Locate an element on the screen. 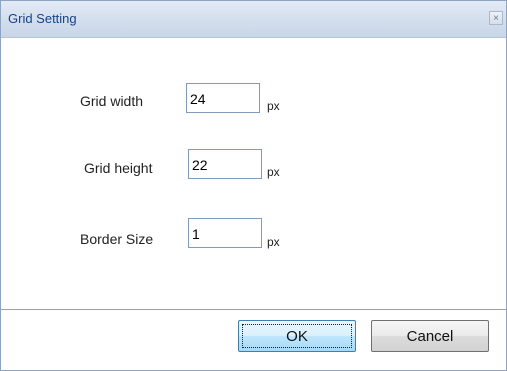 The image size is (507, 371). cancel-button-label: Cancel is located at coordinates (430, 336).